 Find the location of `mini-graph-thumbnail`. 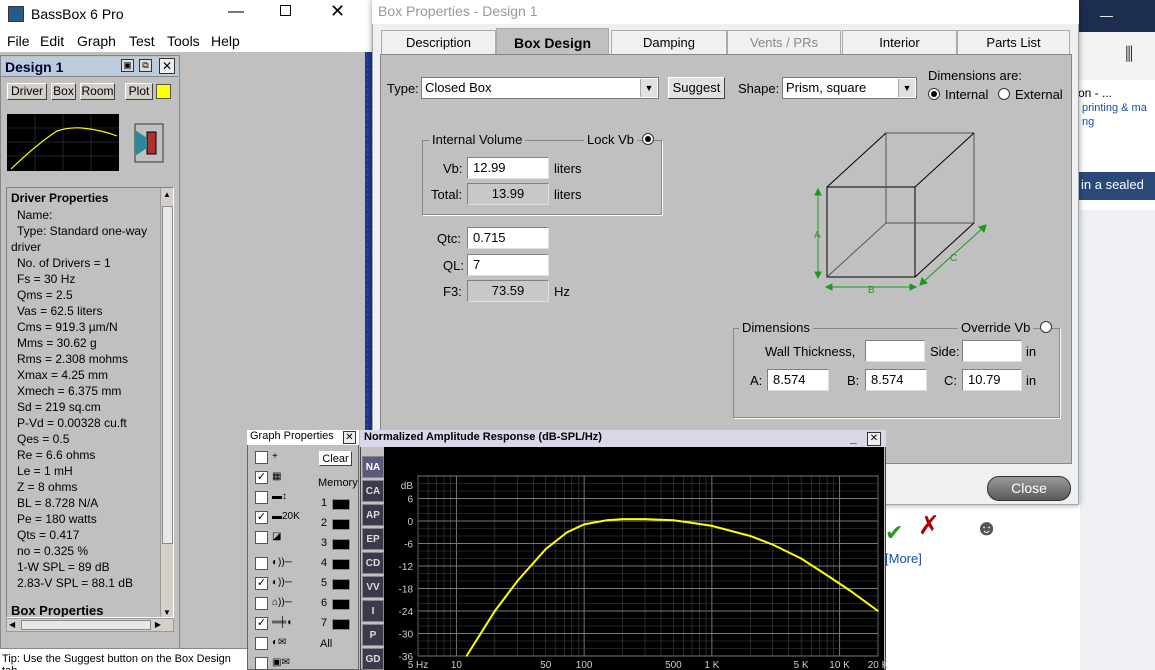

mini-graph-thumbnail is located at coordinates (63, 142).